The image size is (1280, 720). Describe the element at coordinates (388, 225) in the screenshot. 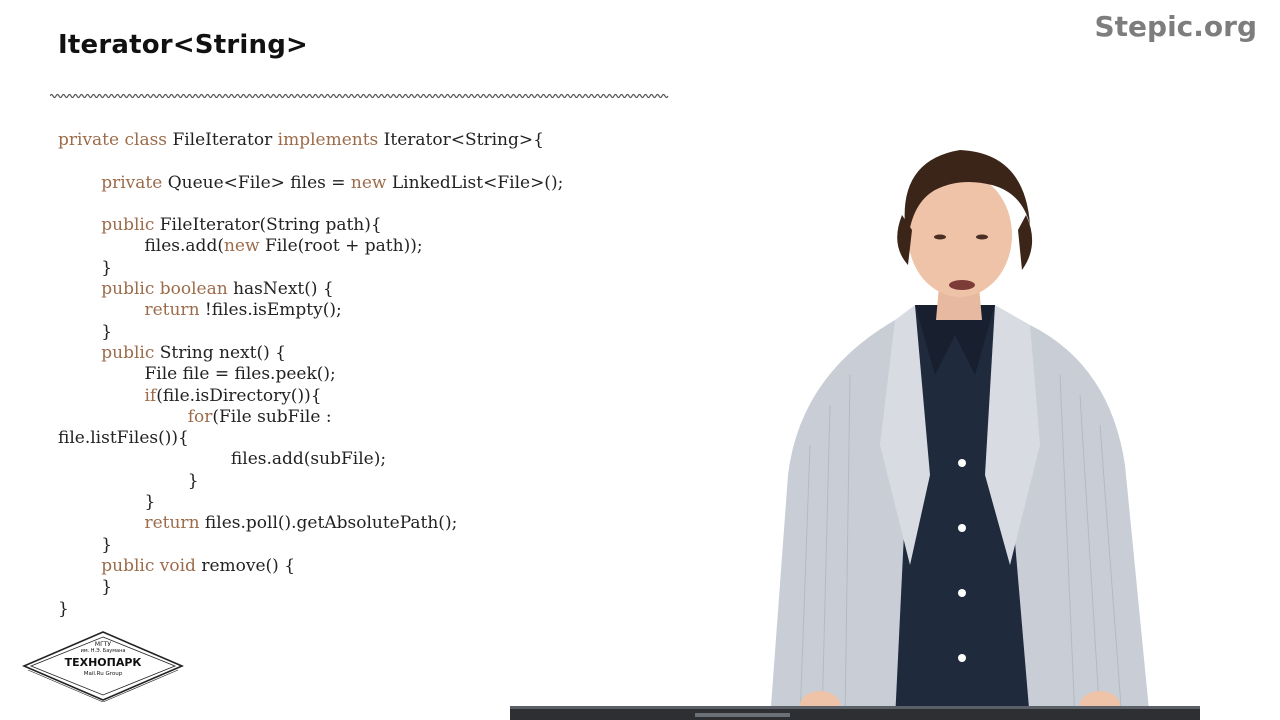

I see `code-line: public FileIterator(String path){` at that location.